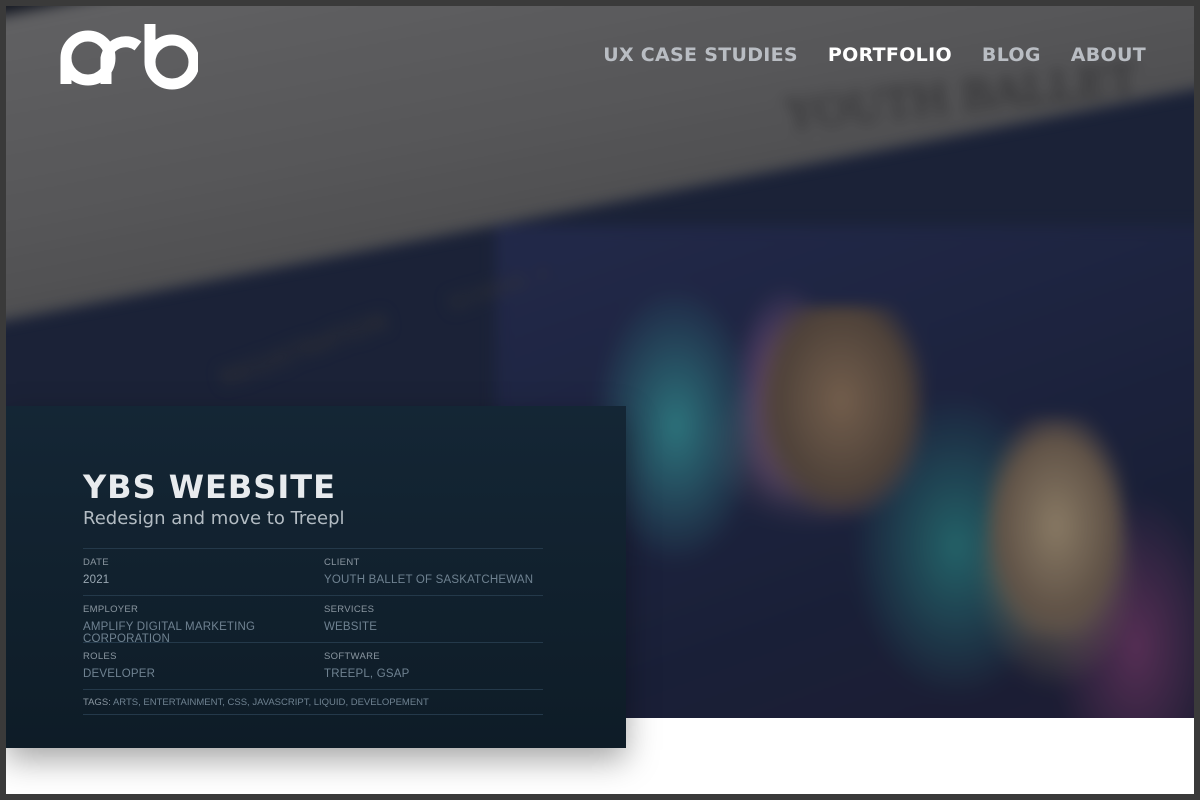  I want to click on tag-link: JAVASCRIPT, so click(280, 702).